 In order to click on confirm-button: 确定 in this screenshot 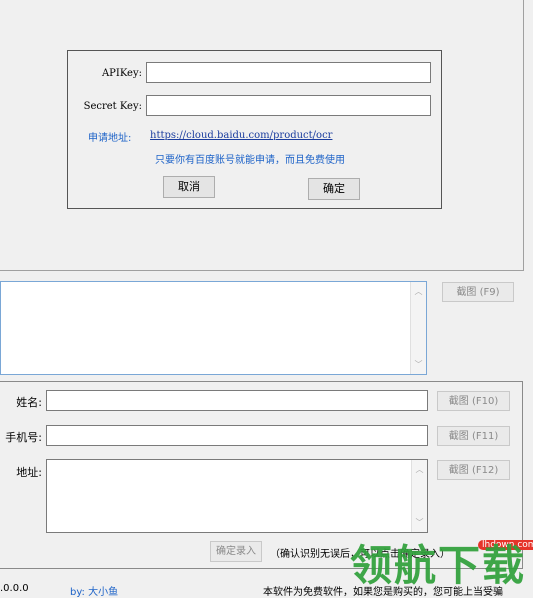, I will do `click(334, 189)`.